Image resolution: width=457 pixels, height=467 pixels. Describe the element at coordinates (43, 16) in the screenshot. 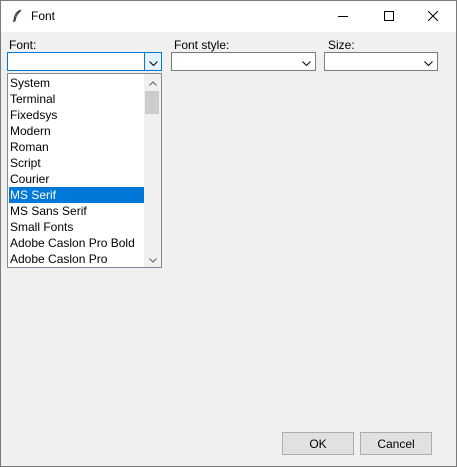

I see `window-title: Font` at that location.